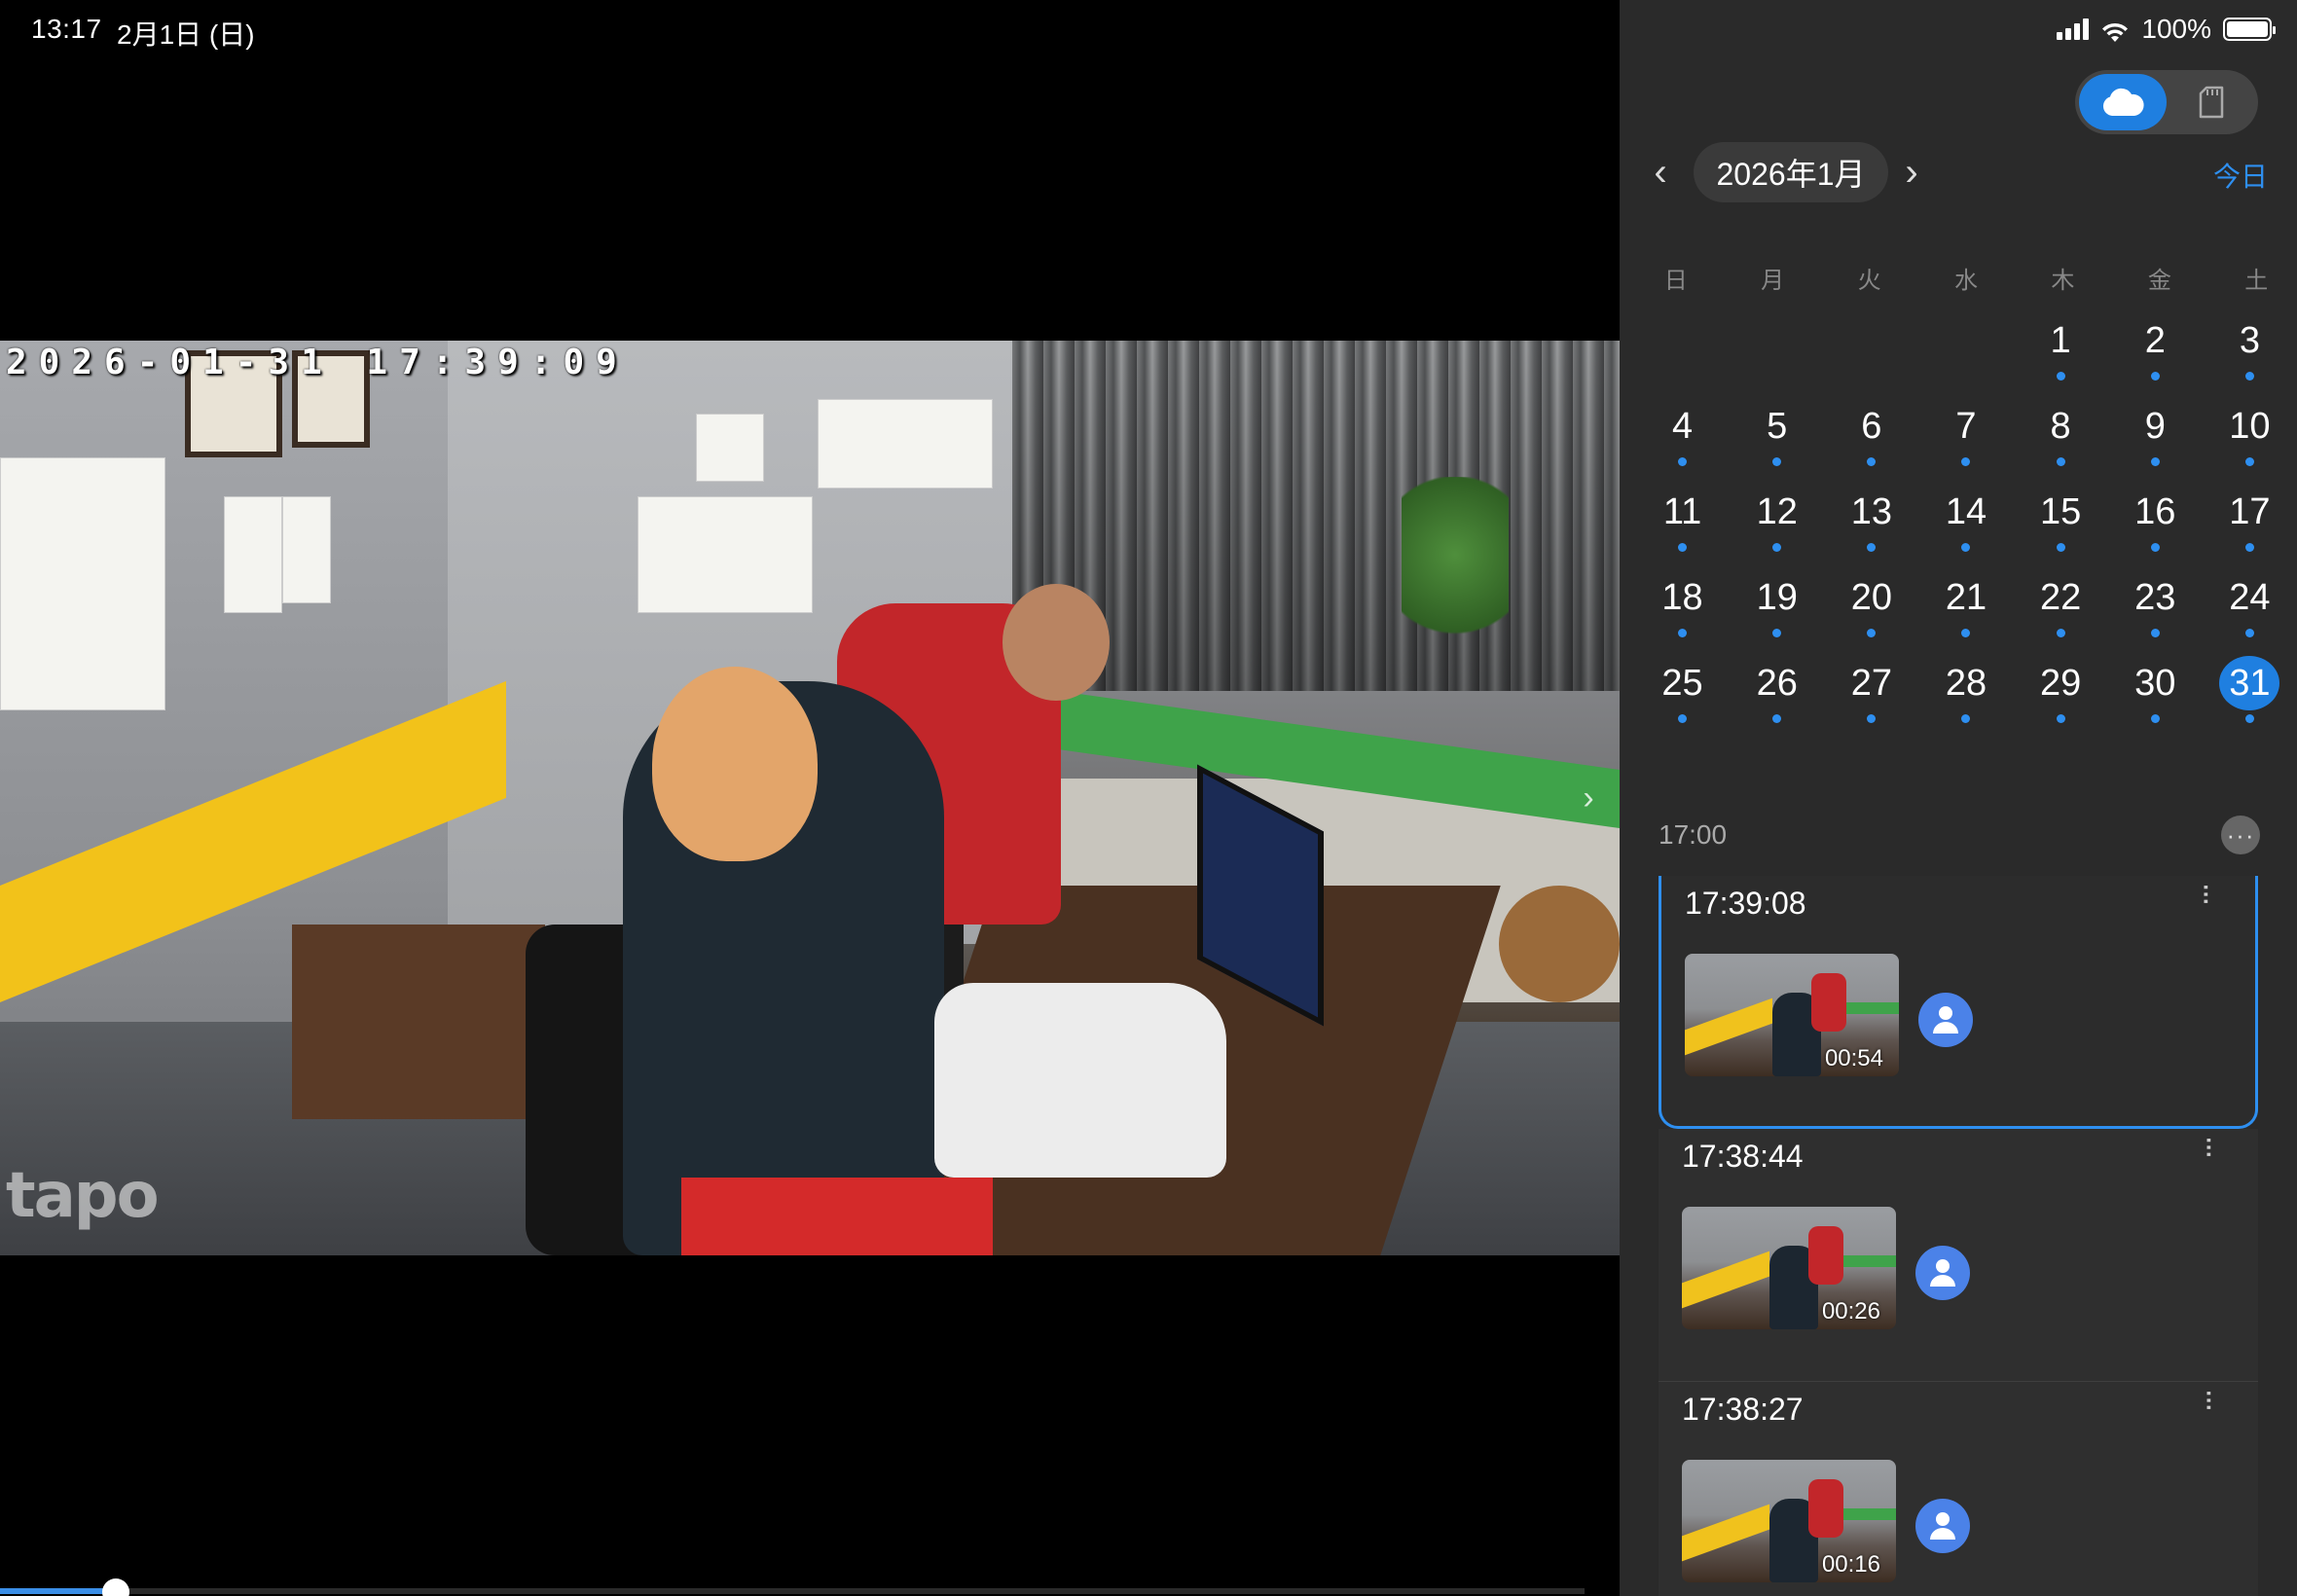 The image size is (2297, 1596). Describe the element at coordinates (2256, 281) in the screenshot. I see `weekday-label: 土` at that location.